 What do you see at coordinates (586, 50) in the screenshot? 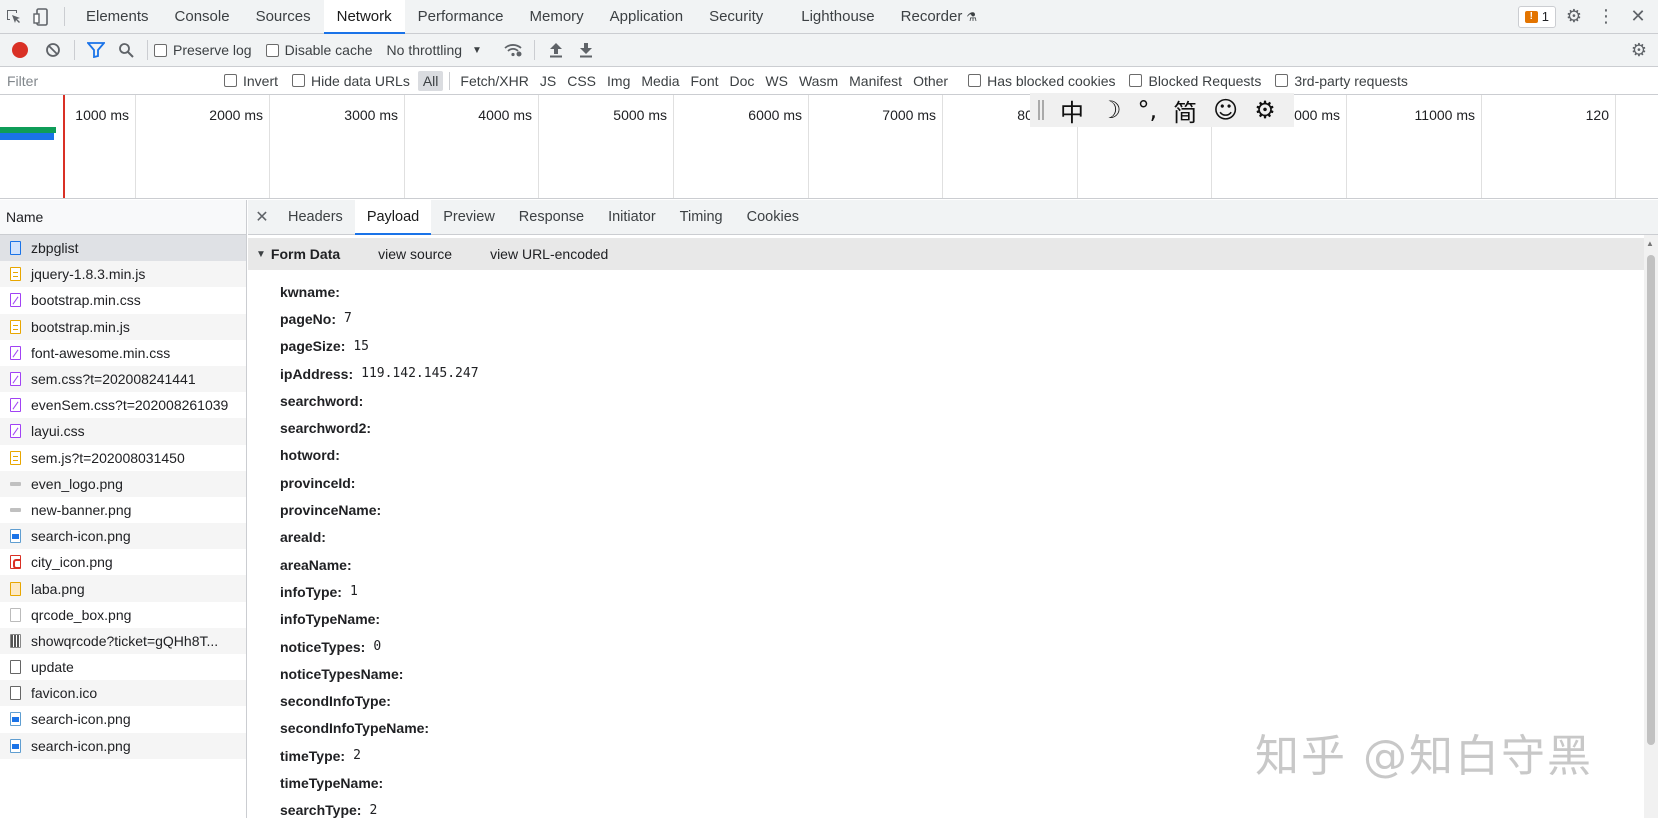
I see `export-har-download-icon` at bounding box center [586, 50].